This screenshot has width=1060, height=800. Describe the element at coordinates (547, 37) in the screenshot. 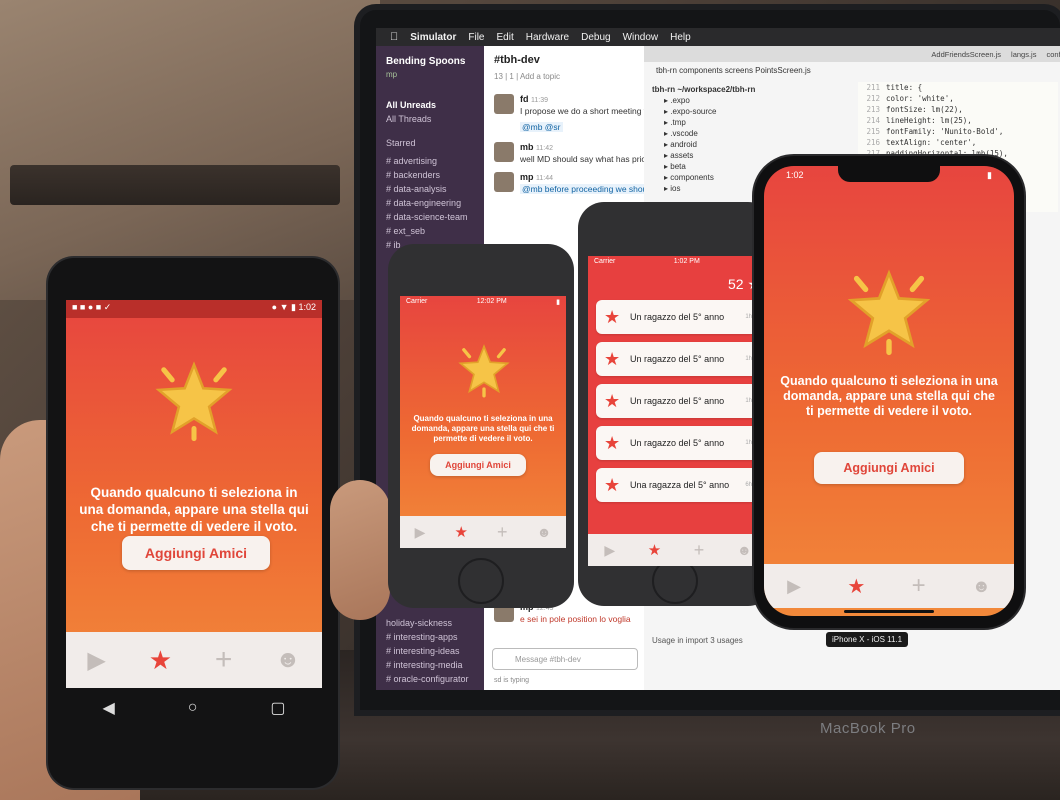

I see `menu-hardware: Hardware` at that location.